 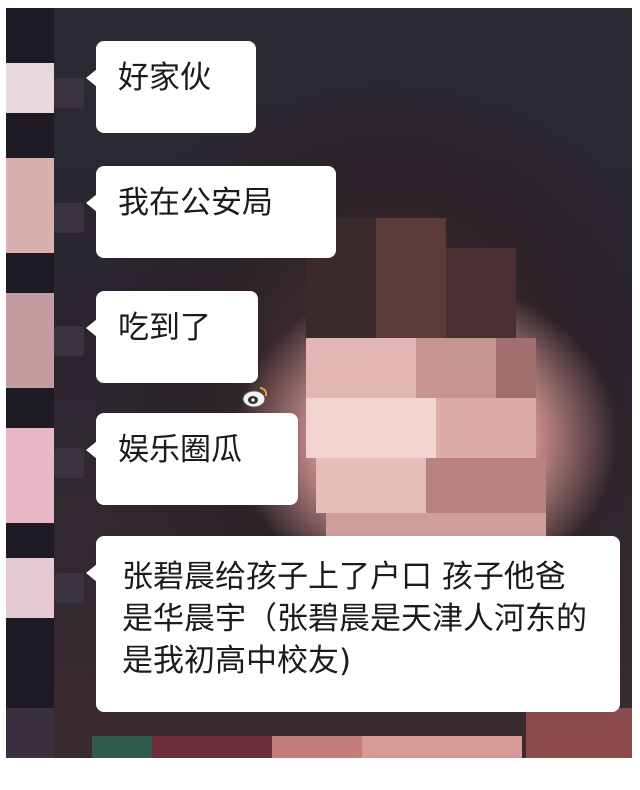 What do you see at coordinates (255, 397) in the screenshot?
I see `weibo-logo-icon` at bounding box center [255, 397].